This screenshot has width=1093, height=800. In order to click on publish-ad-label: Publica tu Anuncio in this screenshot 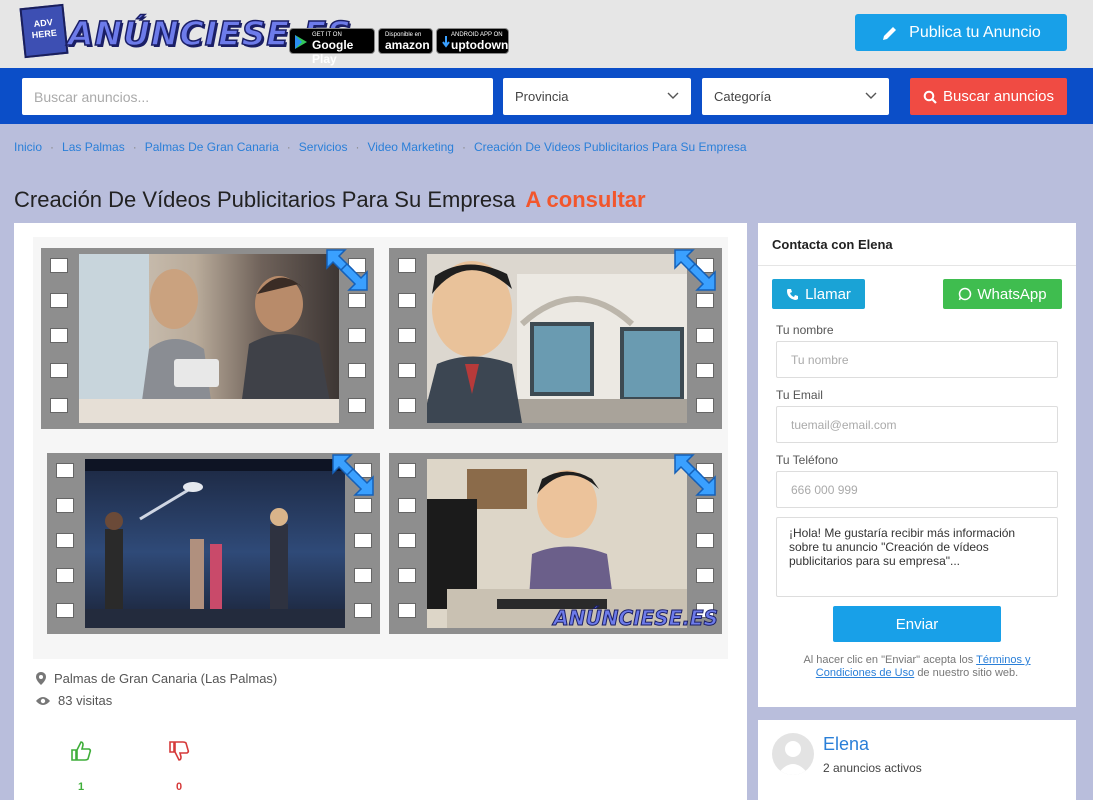, I will do `click(975, 32)`.